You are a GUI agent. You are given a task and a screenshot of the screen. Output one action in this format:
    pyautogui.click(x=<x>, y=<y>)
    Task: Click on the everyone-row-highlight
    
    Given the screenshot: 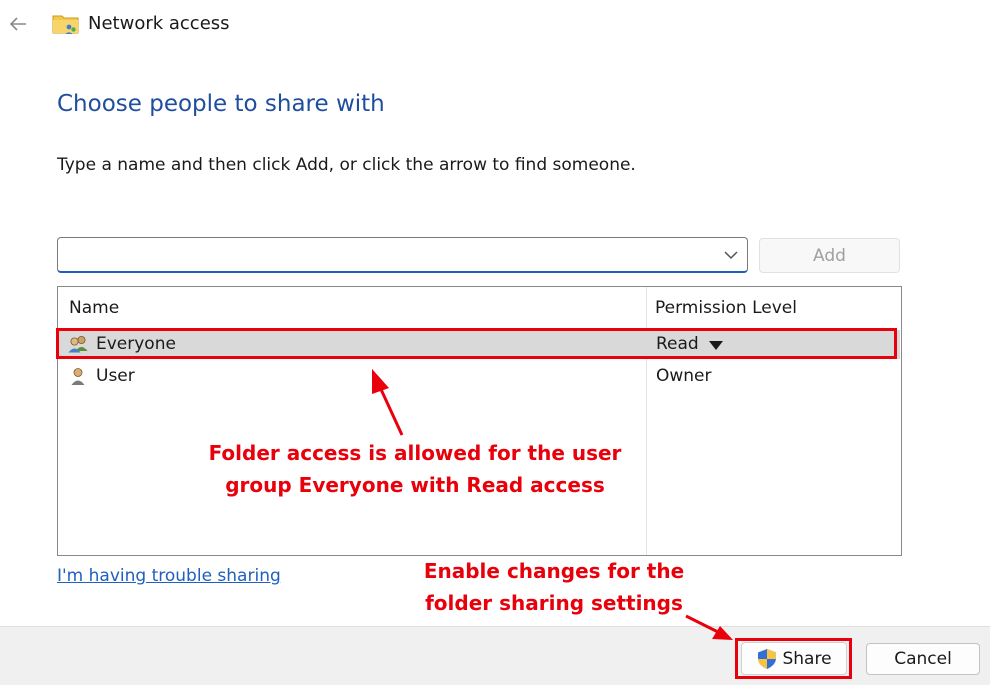 What is the action you would take?
    pyautogui.click(x=476, y=343)
    